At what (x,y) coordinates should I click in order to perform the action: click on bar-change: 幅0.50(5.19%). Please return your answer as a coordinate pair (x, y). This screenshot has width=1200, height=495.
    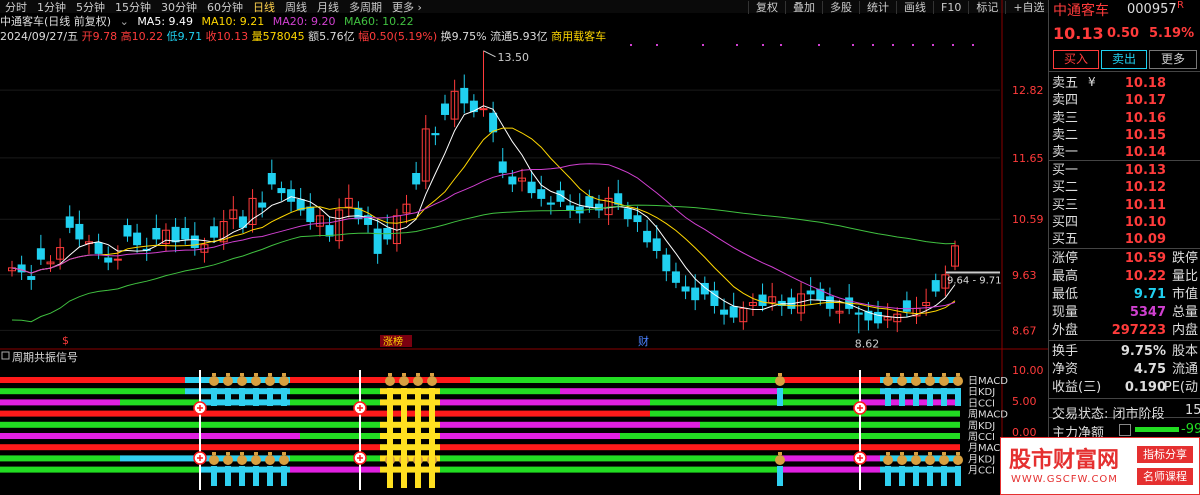
    Looking at the image, I should click on (398, 36).